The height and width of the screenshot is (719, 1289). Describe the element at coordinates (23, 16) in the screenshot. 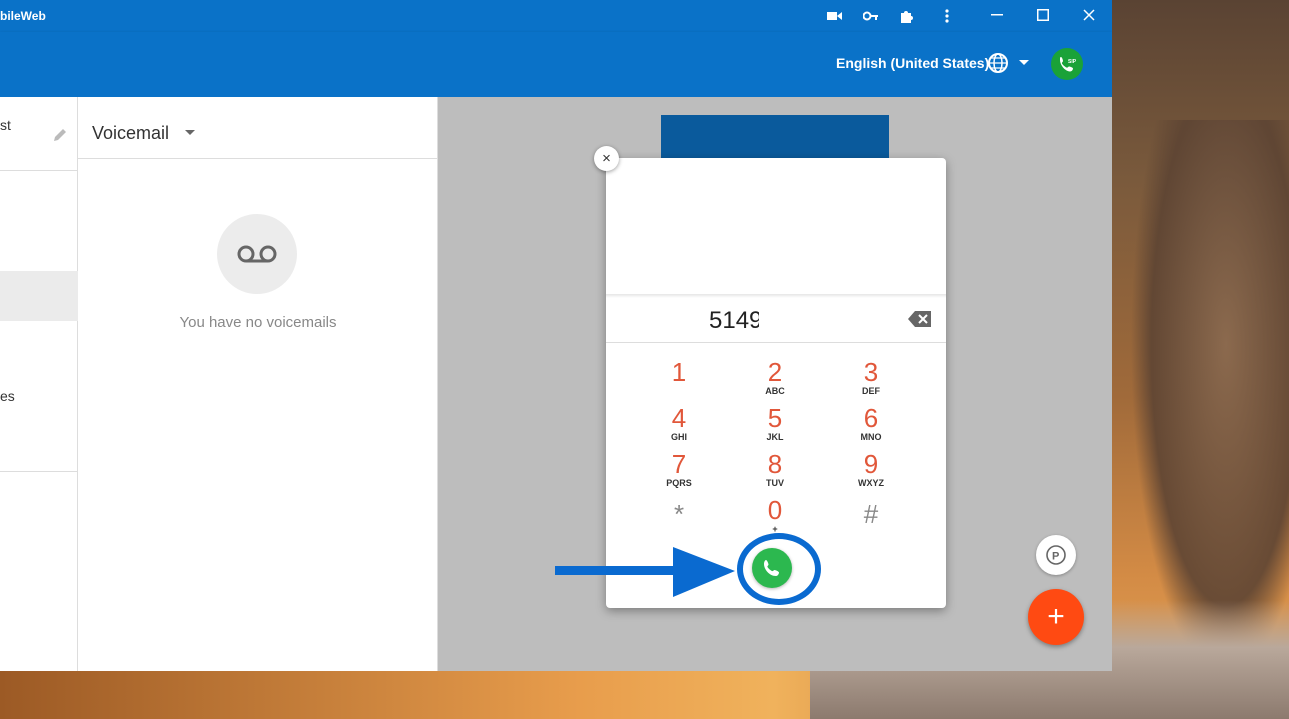

I see `window-title: bileWeb` at that location.